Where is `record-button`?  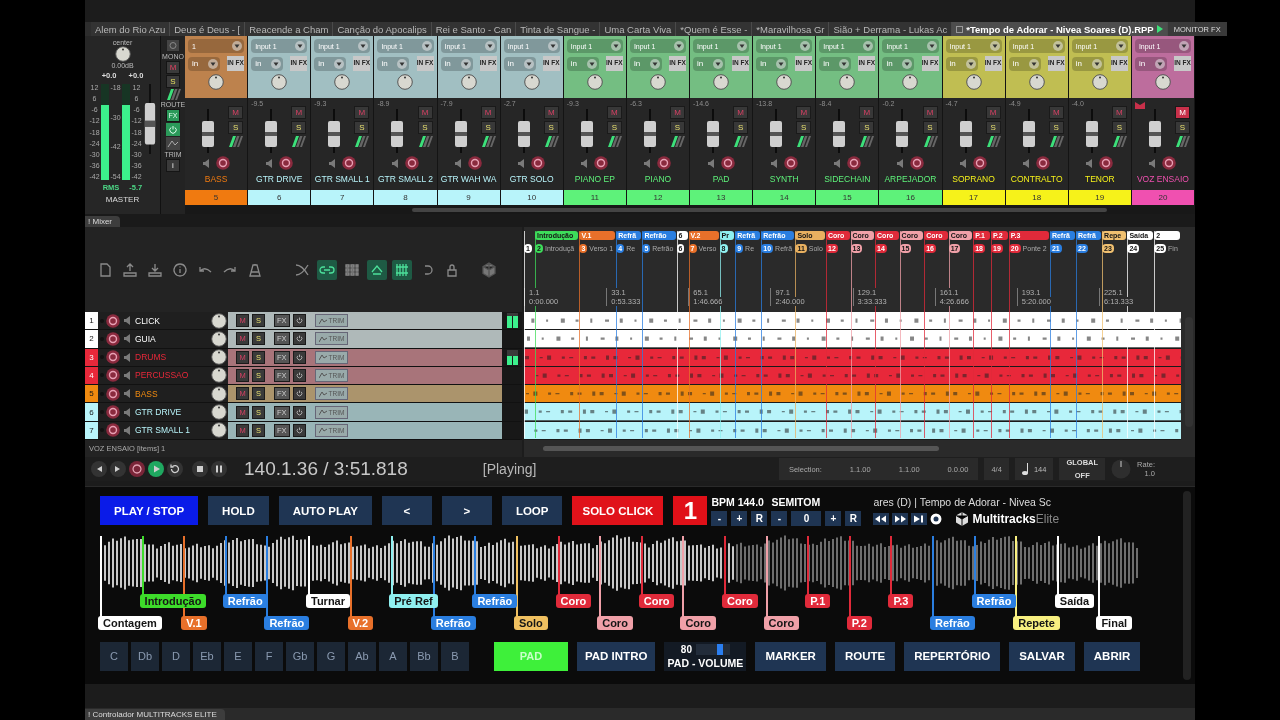 record-button is located at coordinates (137, 469).